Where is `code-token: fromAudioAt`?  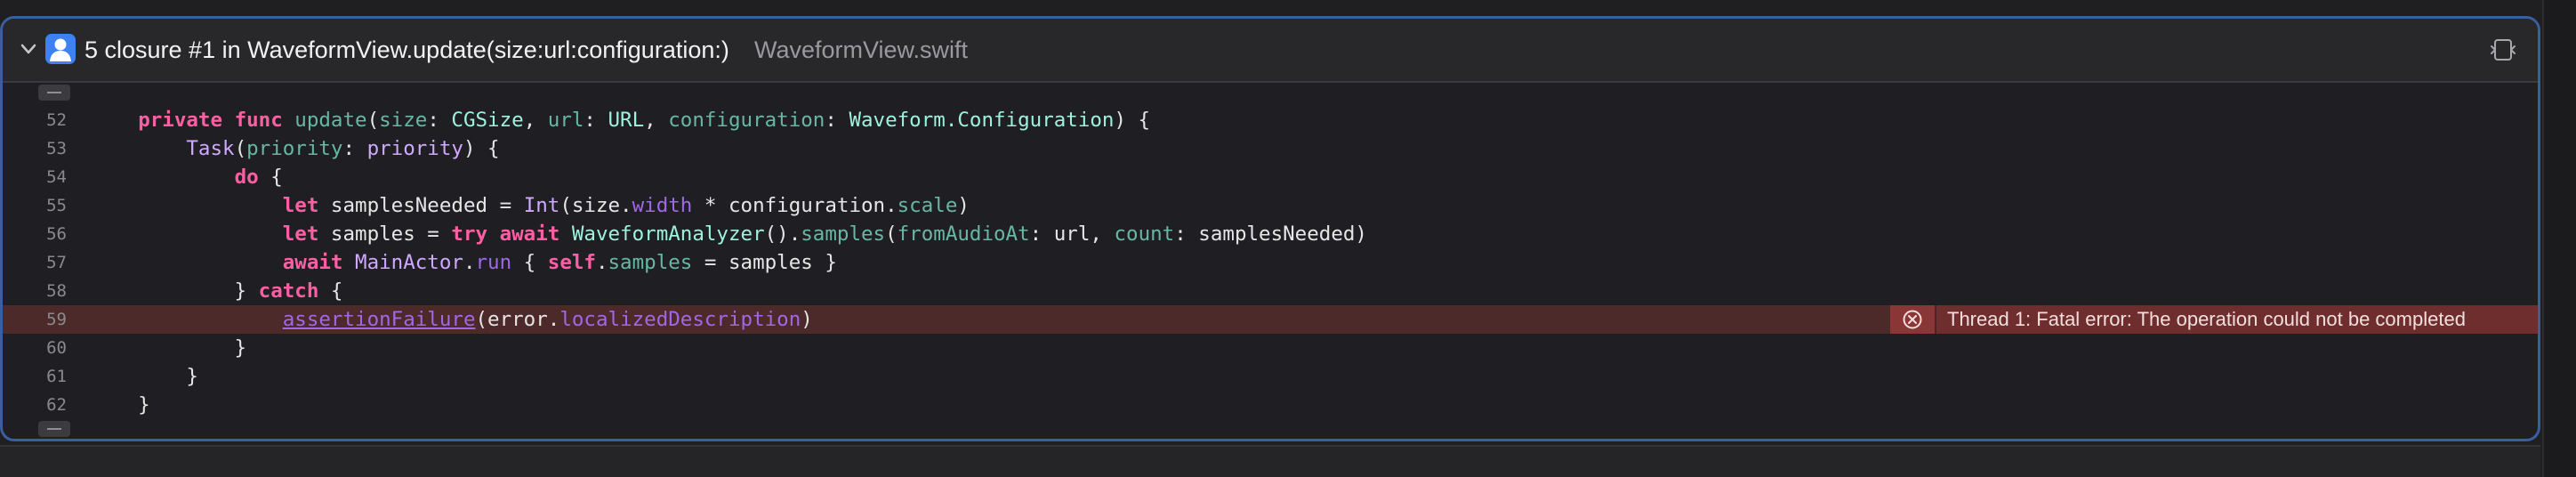 code-token: fromAudioAt is located at coordinates (963, 234).